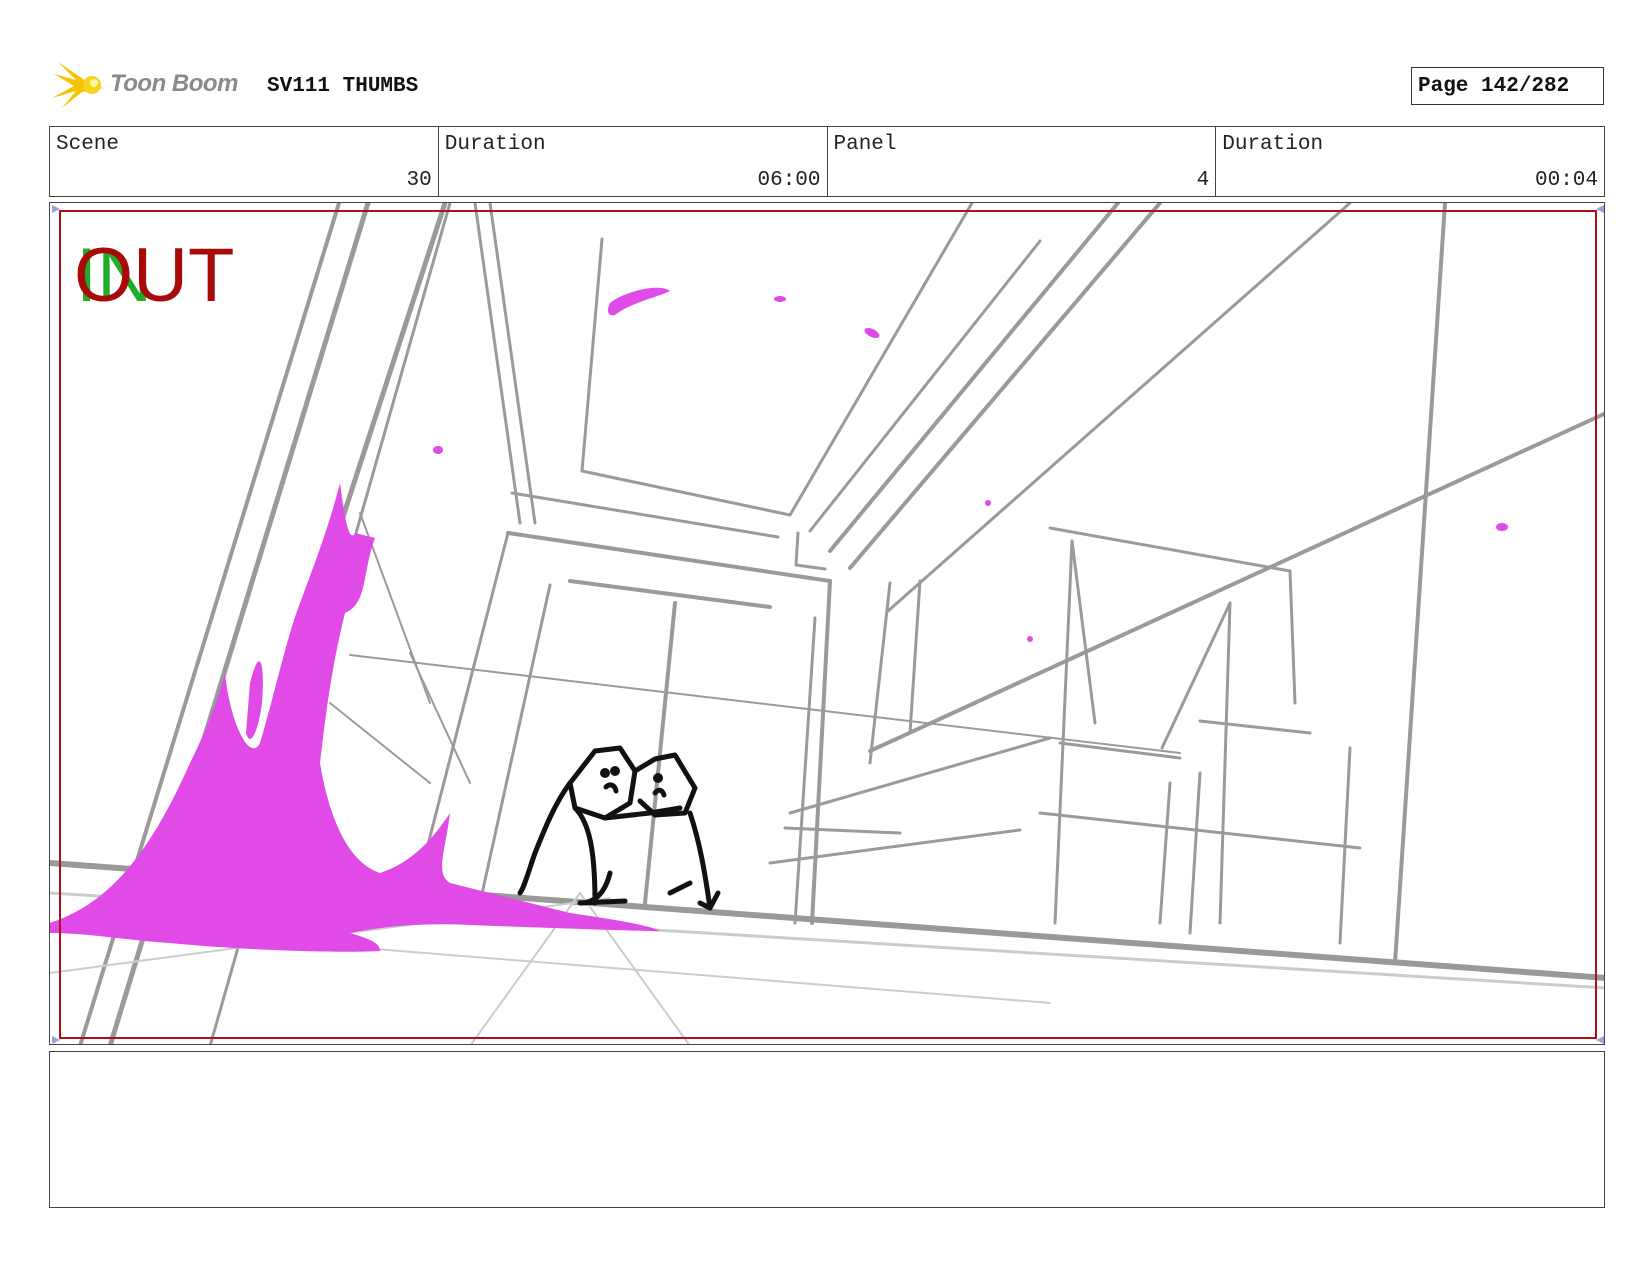 This screenshot has width=1648, height=1276. What do you see at coordinates (154, 275) in the screenshot?
I see `out-marker: OUT` at bounding box center [154, 275].